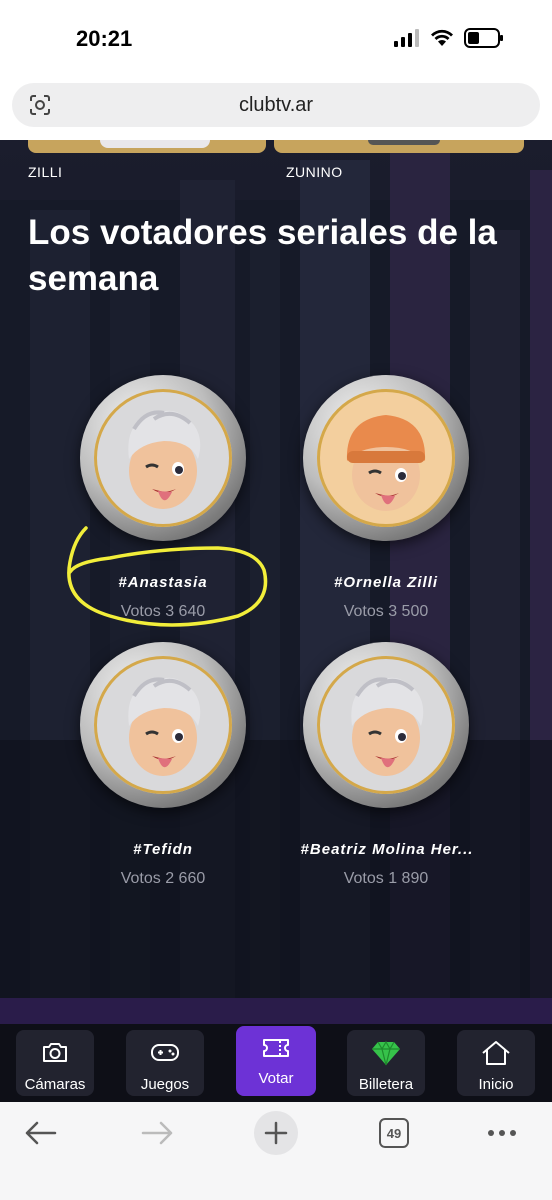  I want to click on back-button, so click(40, 1133).